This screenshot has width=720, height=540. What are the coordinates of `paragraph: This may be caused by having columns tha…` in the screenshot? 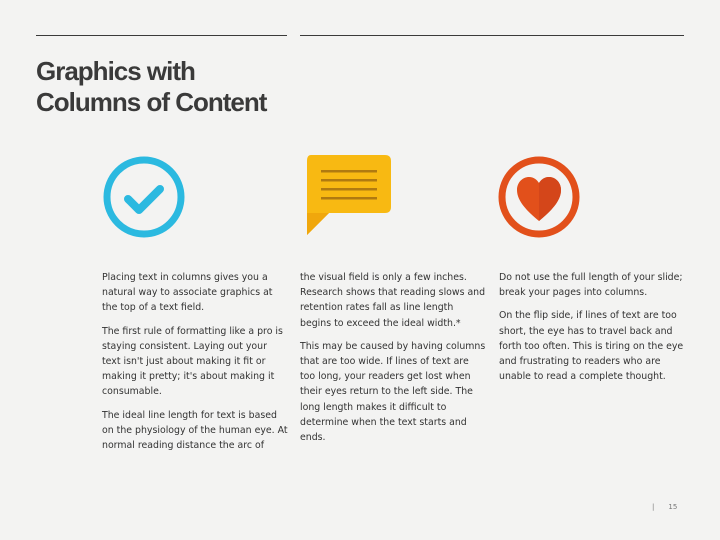 It's located at (393, 392).